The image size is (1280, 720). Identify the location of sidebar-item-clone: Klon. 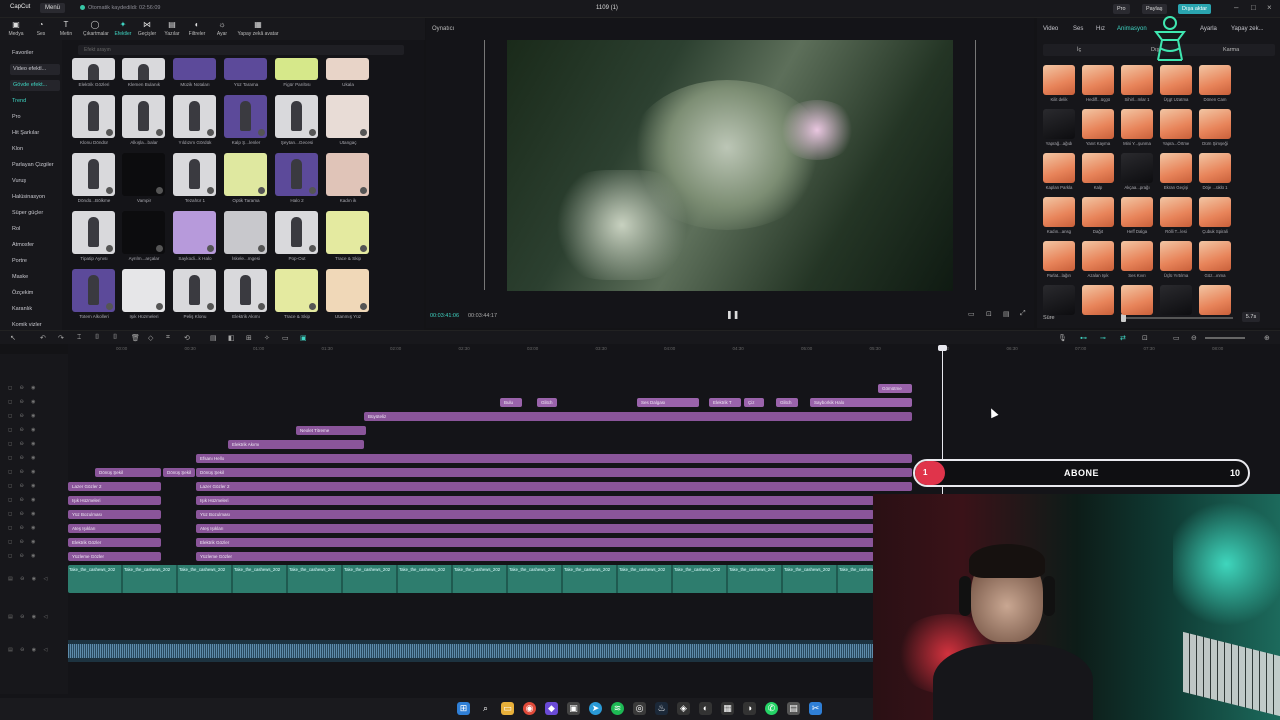
(31, 149).